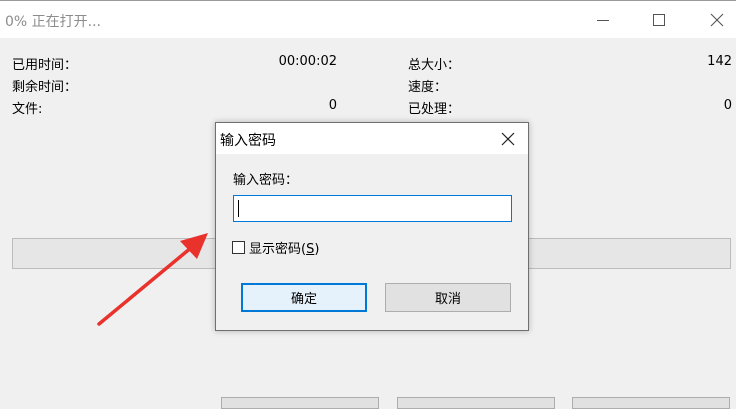 The width and height of the screenshot is (736, 409). Describe the element at coordinates (27, 109) in the screenshot. I see `files-label: 文件:` at that location.